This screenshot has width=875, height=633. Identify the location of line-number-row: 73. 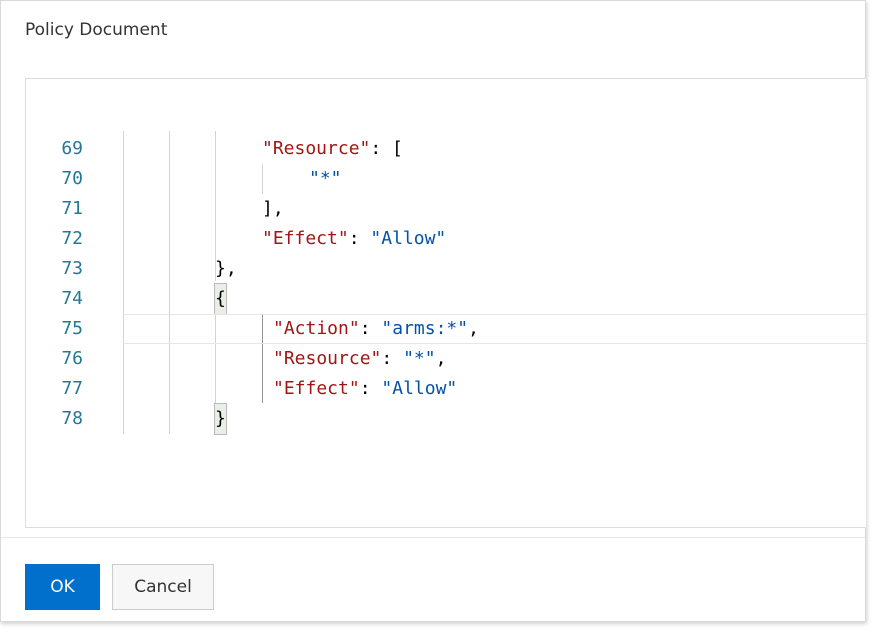
(446, 269).